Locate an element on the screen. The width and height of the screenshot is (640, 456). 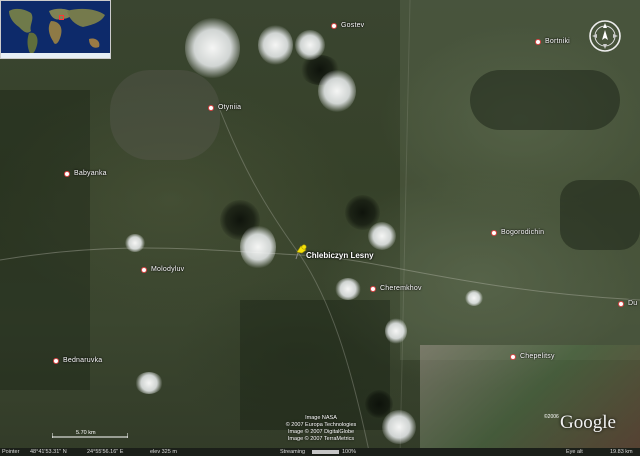
eye-alt-value: 19.83 km is located at coordinates (621, 452).